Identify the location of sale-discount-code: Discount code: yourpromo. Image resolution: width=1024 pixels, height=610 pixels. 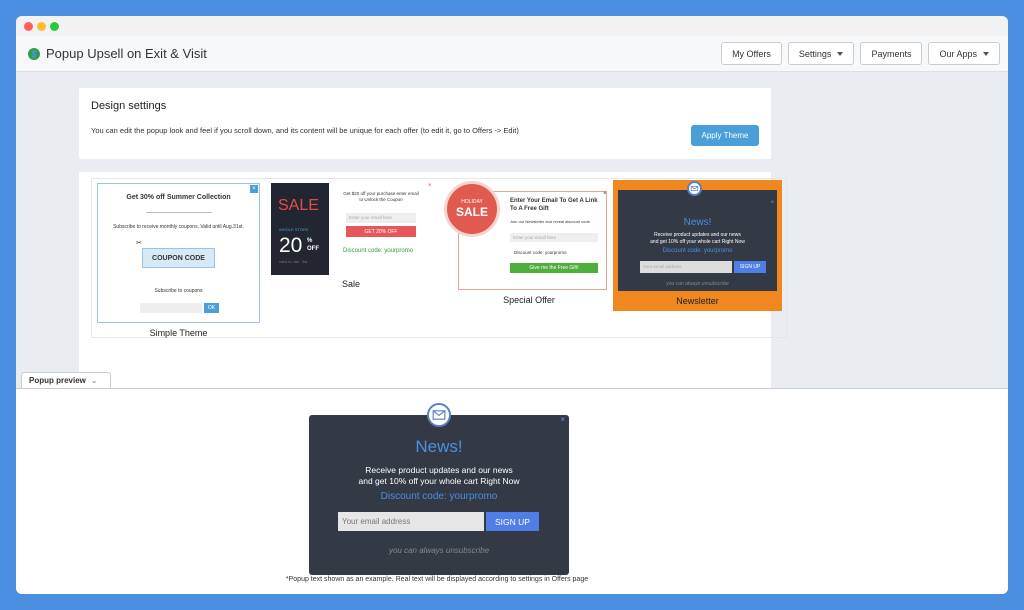
(378, 251).